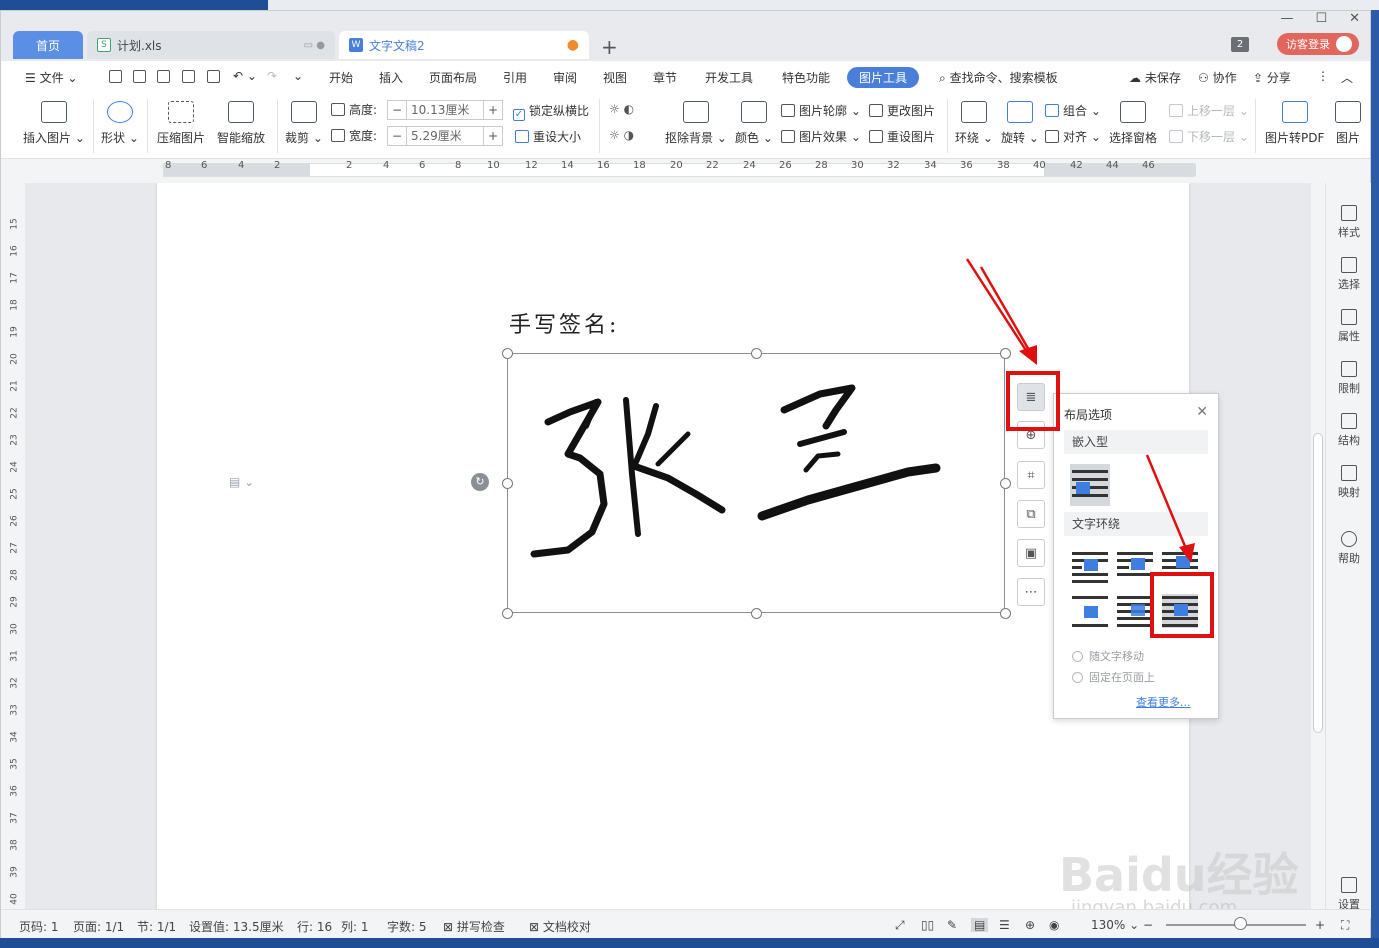 The height and width of the screenshot is (948, 1379). I want to click on more-options-button: ⋯, so click(1031, 592).